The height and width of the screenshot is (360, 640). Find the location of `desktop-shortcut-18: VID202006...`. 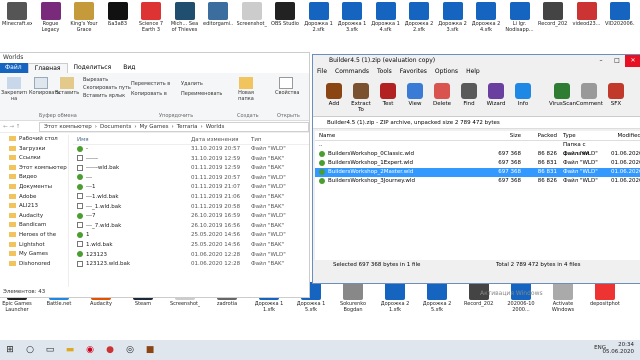

desktop-shortcut-18: VID202006... is located at coordinates (620, 17).